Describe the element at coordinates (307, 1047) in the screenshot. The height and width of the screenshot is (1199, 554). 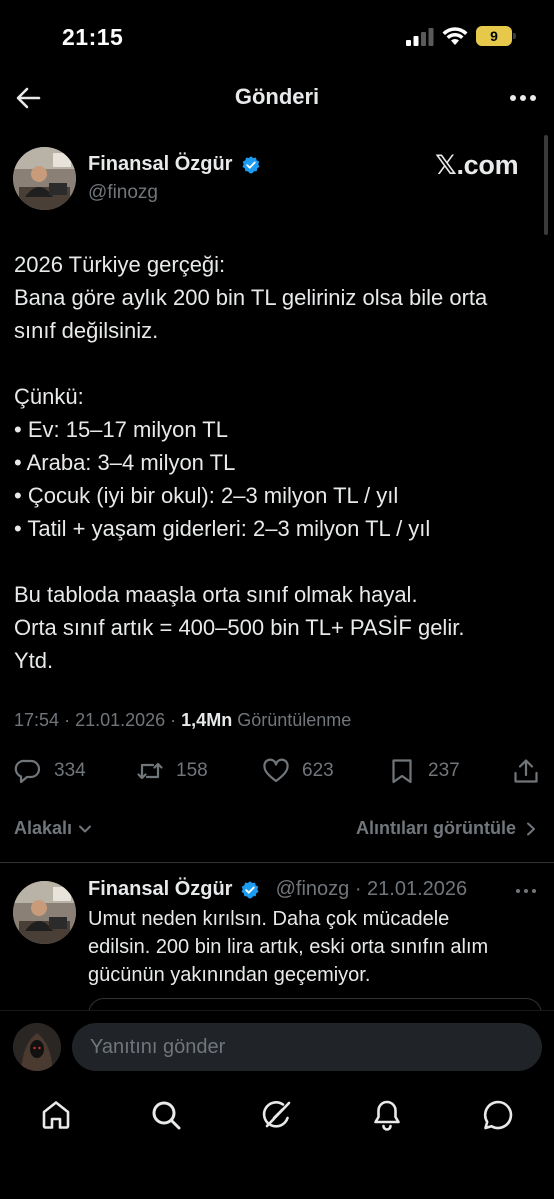
I see `reply-input: Yanıtını gönder` at that location.